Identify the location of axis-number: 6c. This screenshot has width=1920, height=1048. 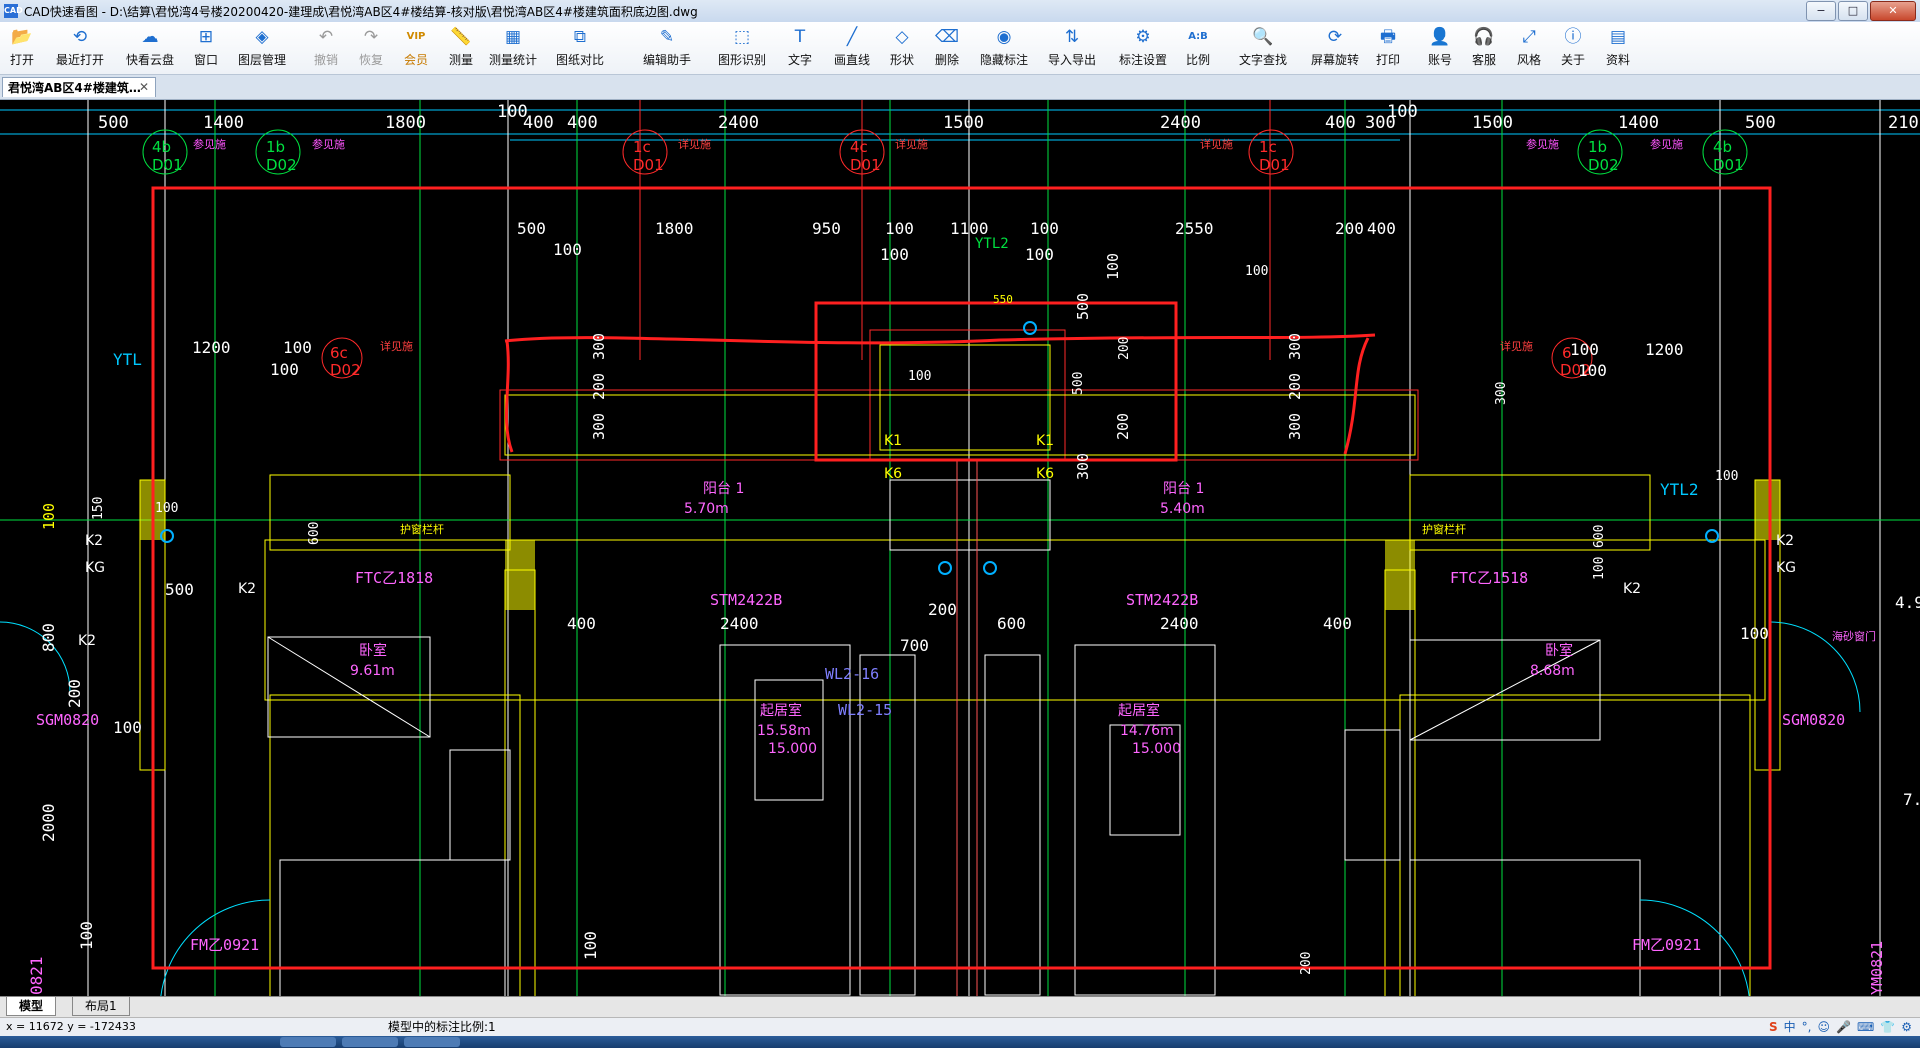
(339, 353).